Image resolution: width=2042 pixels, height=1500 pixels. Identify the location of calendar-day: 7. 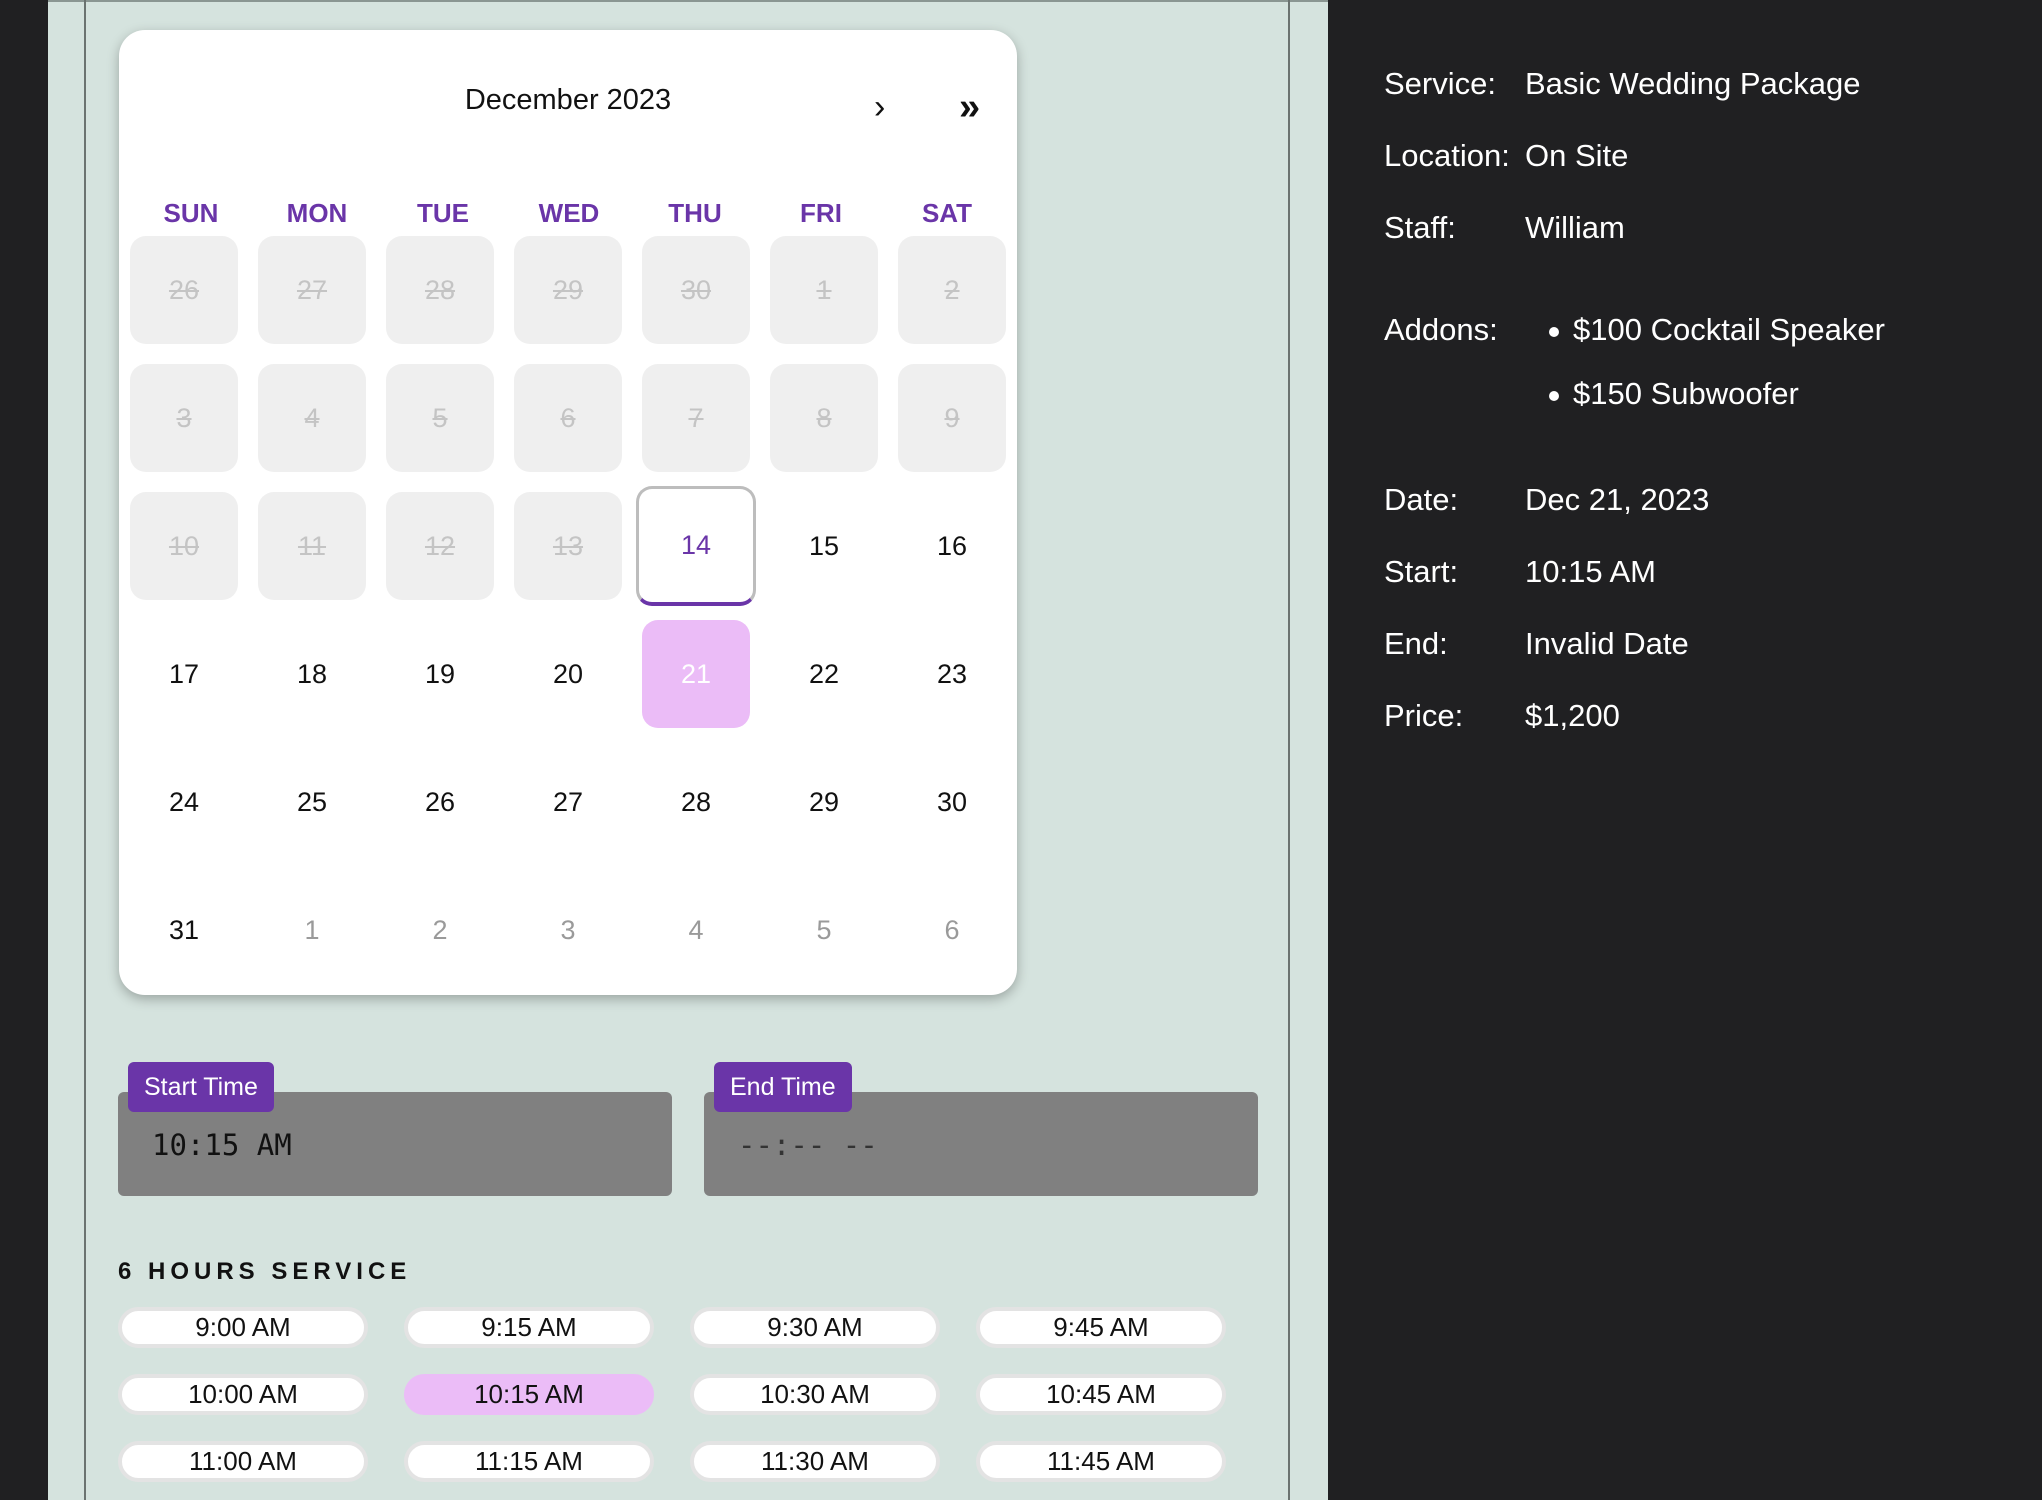
(696, 418).